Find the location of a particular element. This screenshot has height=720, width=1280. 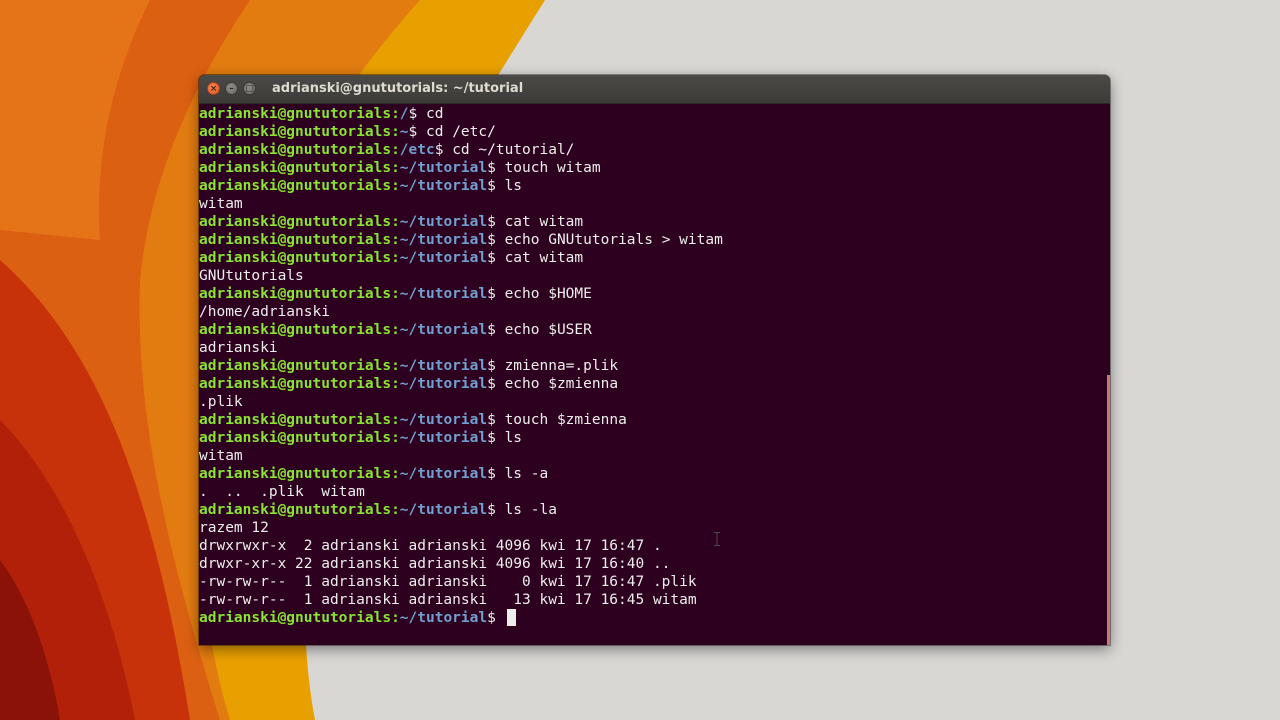

maximize-button: □ is located at coordinates (249, 88).